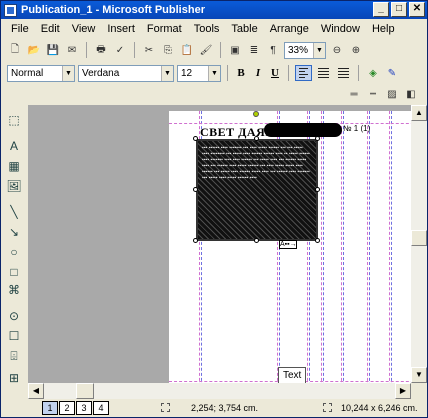 The height and width of the screenshot is (418, 428). Describe the element at coordinates (292, 375) in the screenshot. I see `text-tooltip: Text` at that location.